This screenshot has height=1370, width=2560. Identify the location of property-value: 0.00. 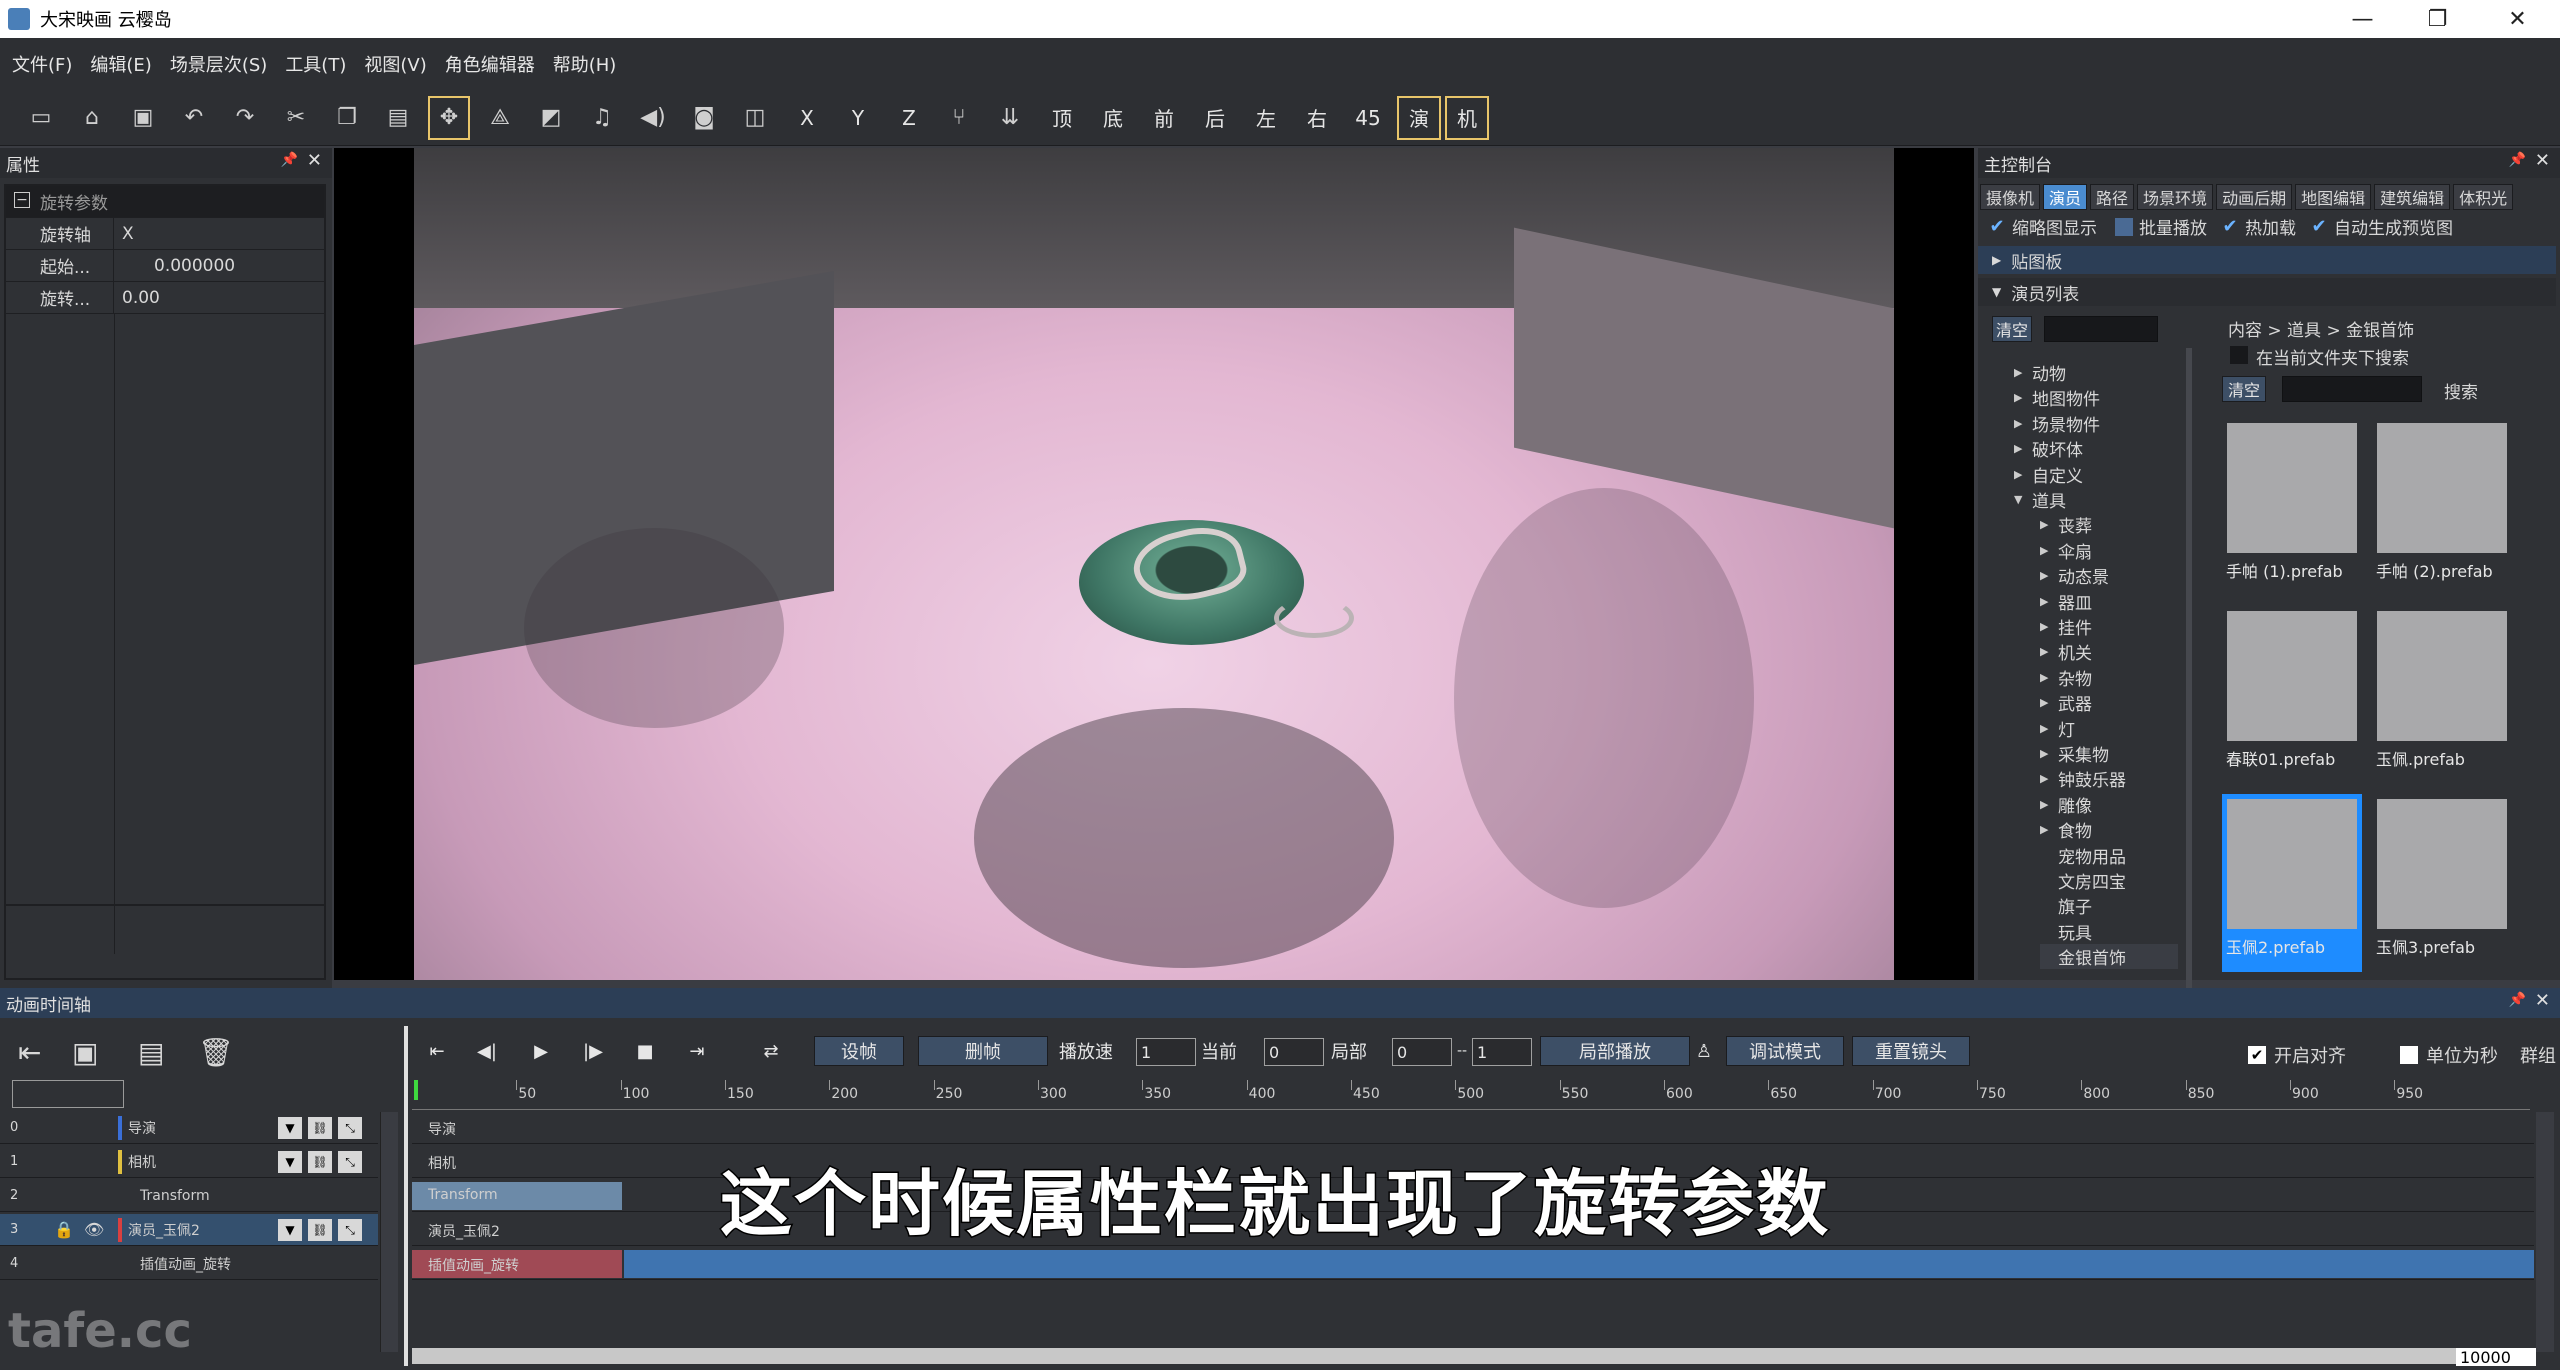
(137, 298).